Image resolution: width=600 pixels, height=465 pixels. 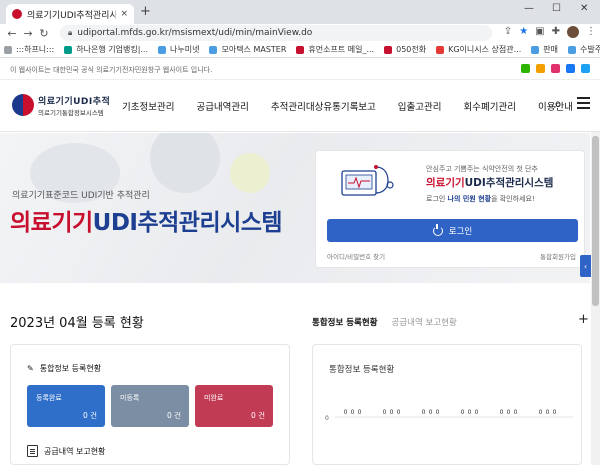 I want to click on notice-text: 이 웹사이트는 대한민국 공식 의료기기전자민원창구 웹사이트 입니다., so click(x=111, y=70).